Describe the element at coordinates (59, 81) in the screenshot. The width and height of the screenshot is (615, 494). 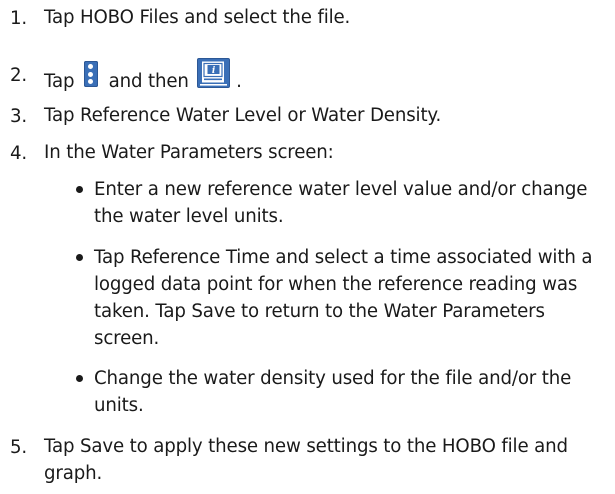
I see `step-text-before: Tap` at that location.